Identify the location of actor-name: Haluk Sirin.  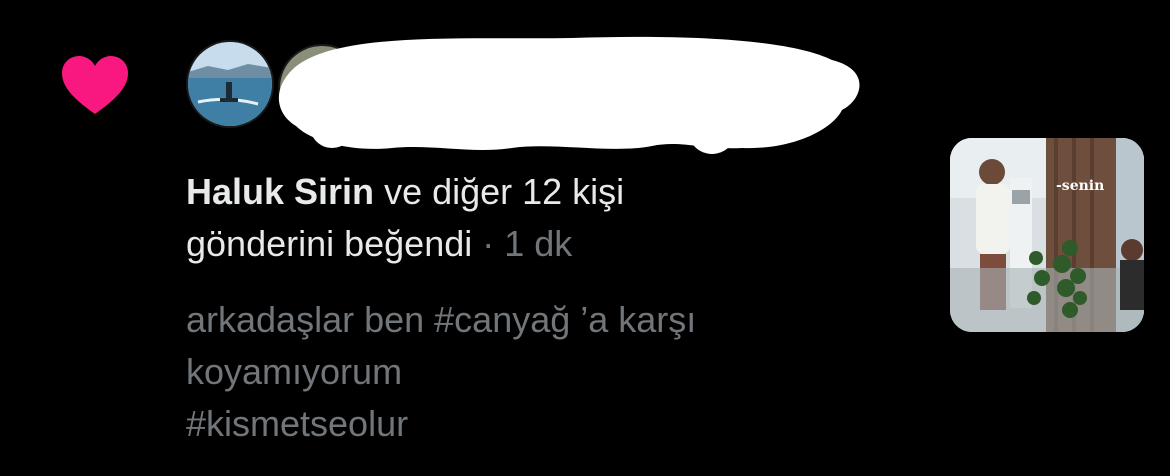
(280, 191).